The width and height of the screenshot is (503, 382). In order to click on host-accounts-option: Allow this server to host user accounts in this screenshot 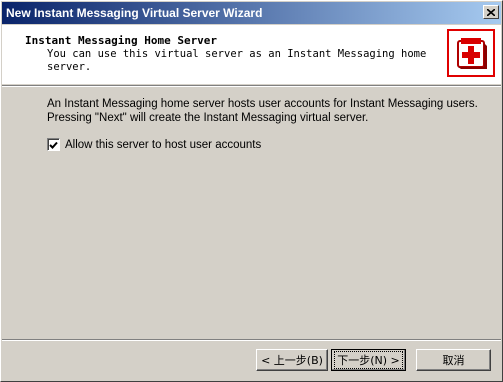, I will do `click(154, 144)`.